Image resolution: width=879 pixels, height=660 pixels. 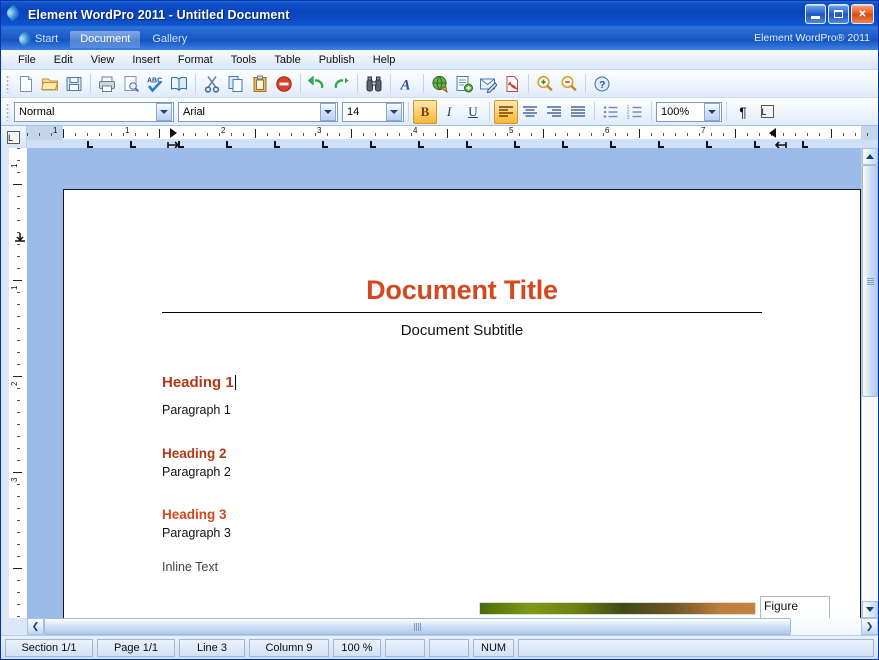 I want to click on vertical-scrollbar, so click(x=869, y=383).